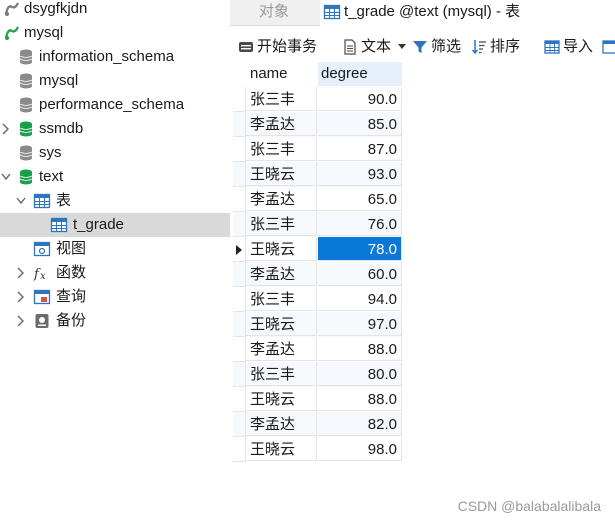  I want to click on cell-degree: 65.0, so click(360, 199).